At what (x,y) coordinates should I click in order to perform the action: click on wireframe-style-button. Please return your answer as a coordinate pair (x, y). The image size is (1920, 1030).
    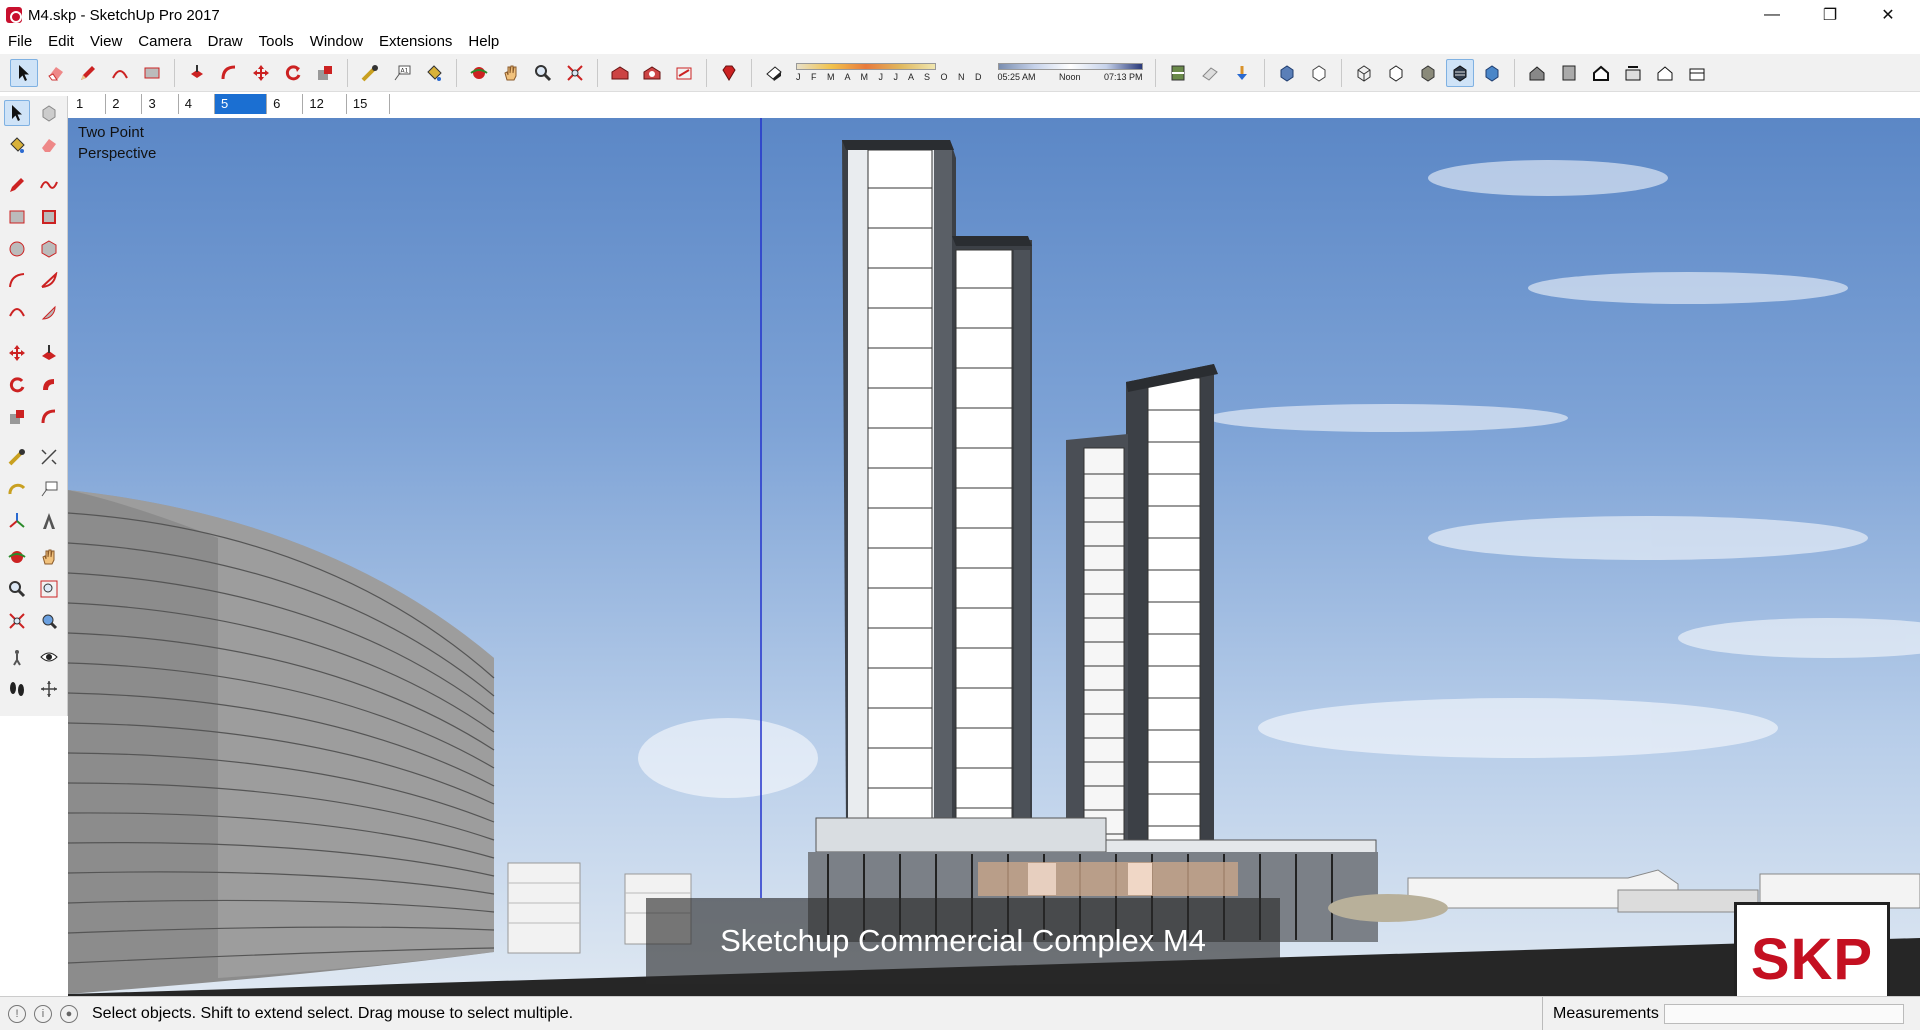
    Looking at the image, I should click on (1364, 73).